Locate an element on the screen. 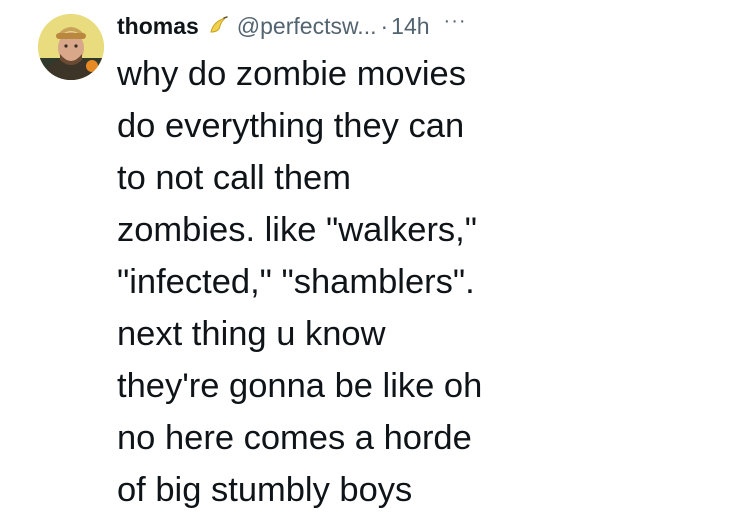 The height and width of the screenshot is (527, 740). avatar is located at coordinates (71, 47).